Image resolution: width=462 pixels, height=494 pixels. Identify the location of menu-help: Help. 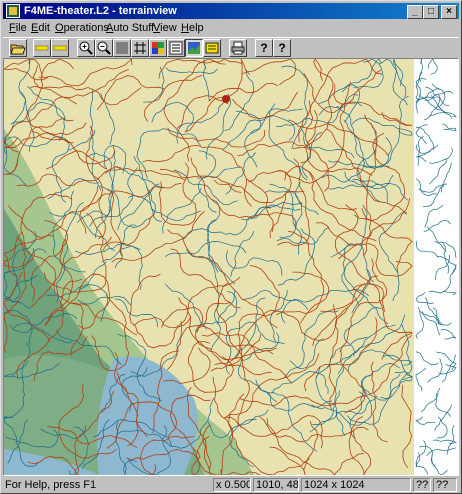
(192, 28).